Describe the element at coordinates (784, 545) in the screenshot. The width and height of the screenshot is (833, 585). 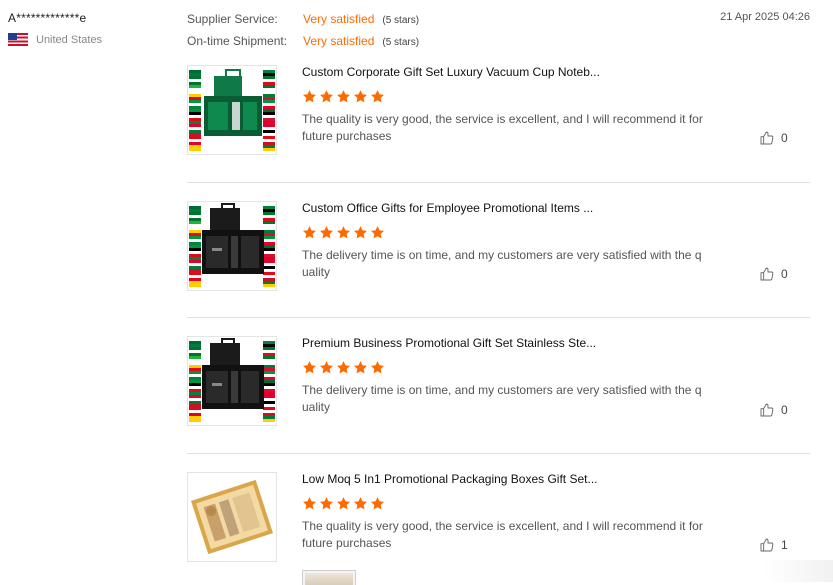
I see `like-count: 1` at that location.